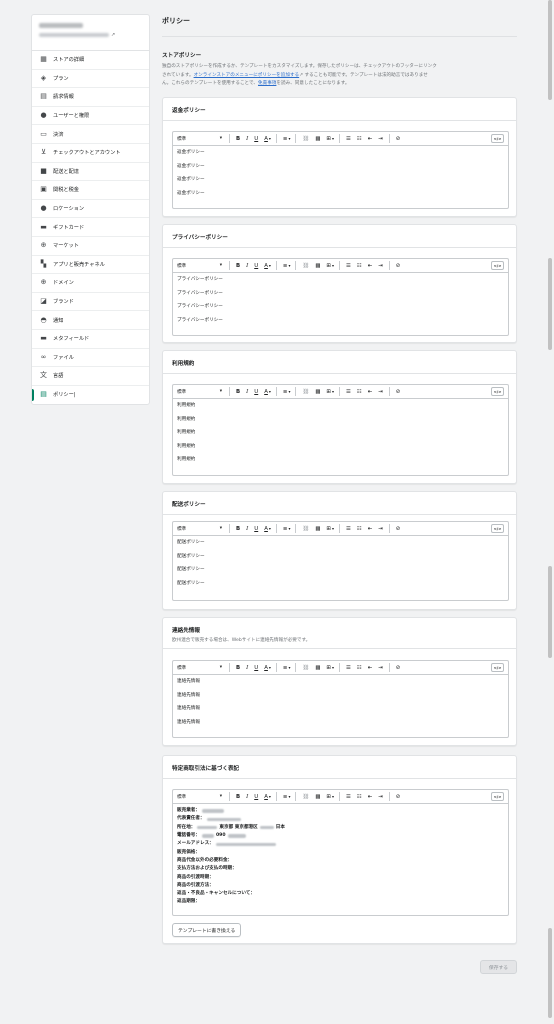 The height and width of the screenshot is (1024, 554). I want to click on sidebar-item-apps: ▚ アプリと販売チャネル, so click(90, 265).